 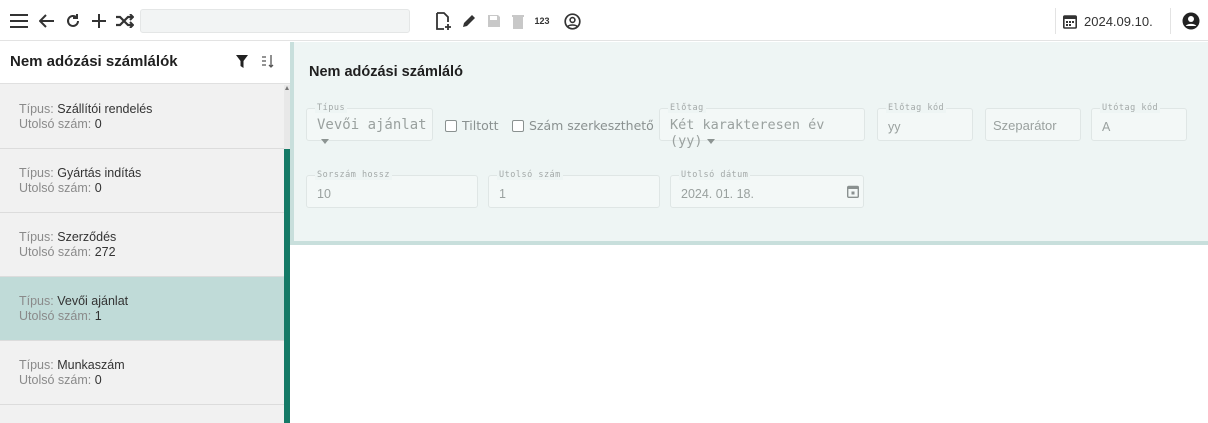 I want to click on elotag-select: Előtag Két karakteresen év (yy), so click(x=762, y=126).